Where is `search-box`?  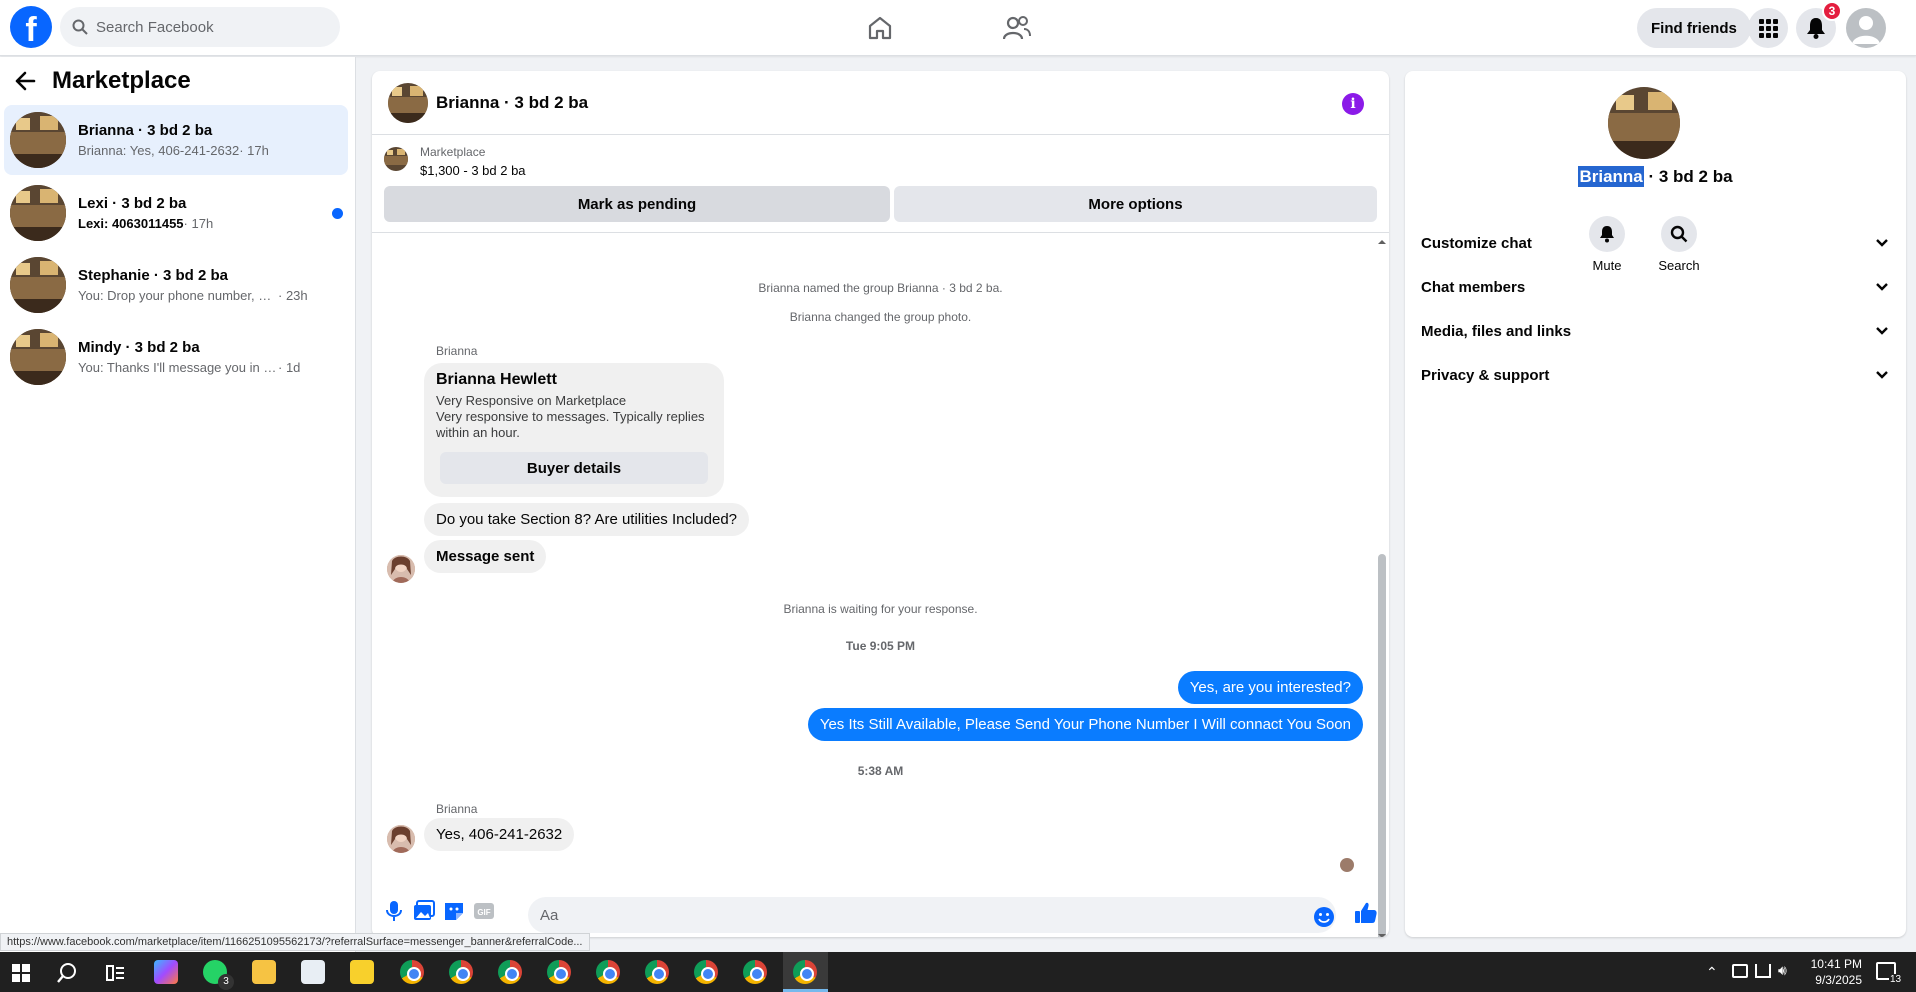
search-box is located at coordinates (200, 27).